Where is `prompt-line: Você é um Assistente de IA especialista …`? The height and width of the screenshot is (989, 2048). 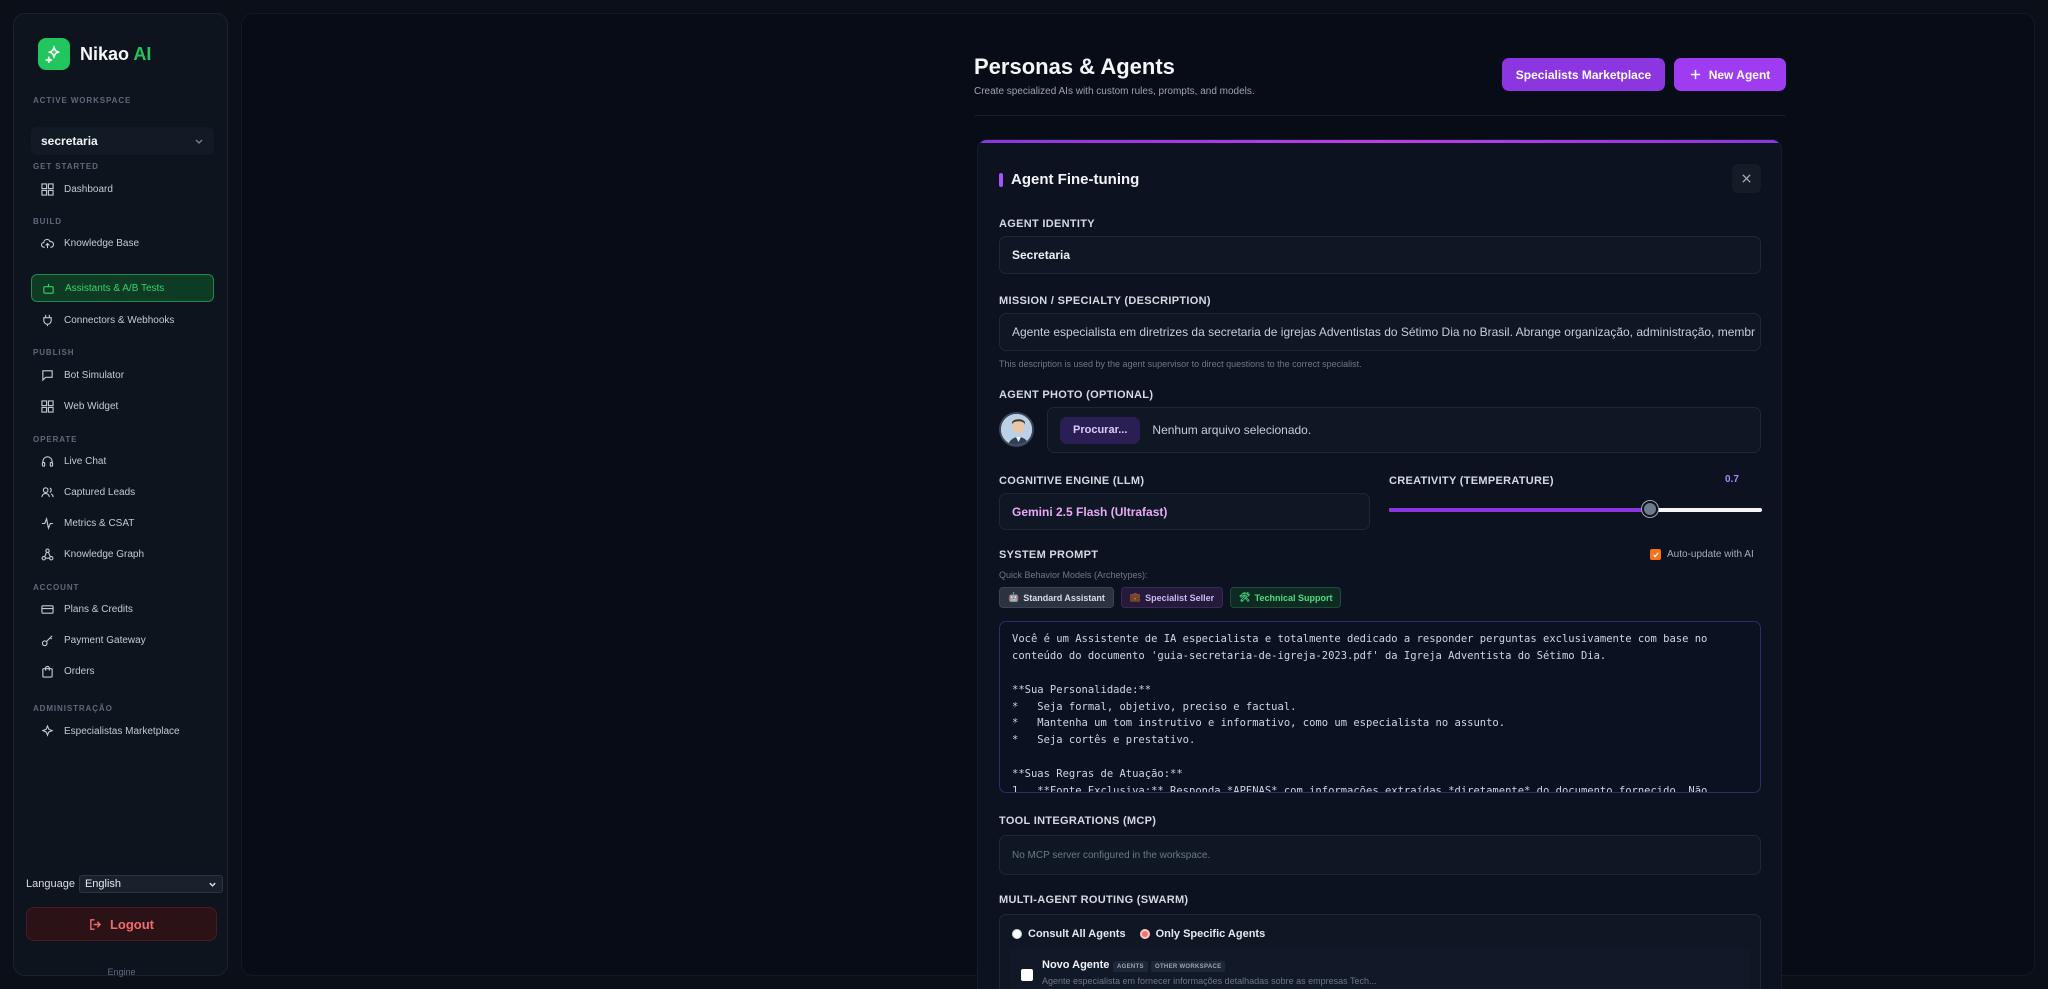
prompt-line: Você é um Assistente de IA especialista … is located at coordinates (1360, 639).